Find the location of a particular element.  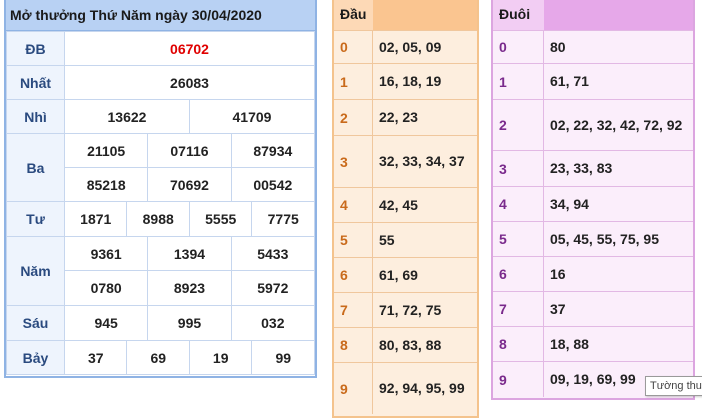

duoi-row: 2 02, 22, 32, 42, 72, 92 is located at coordinates (593, 124).